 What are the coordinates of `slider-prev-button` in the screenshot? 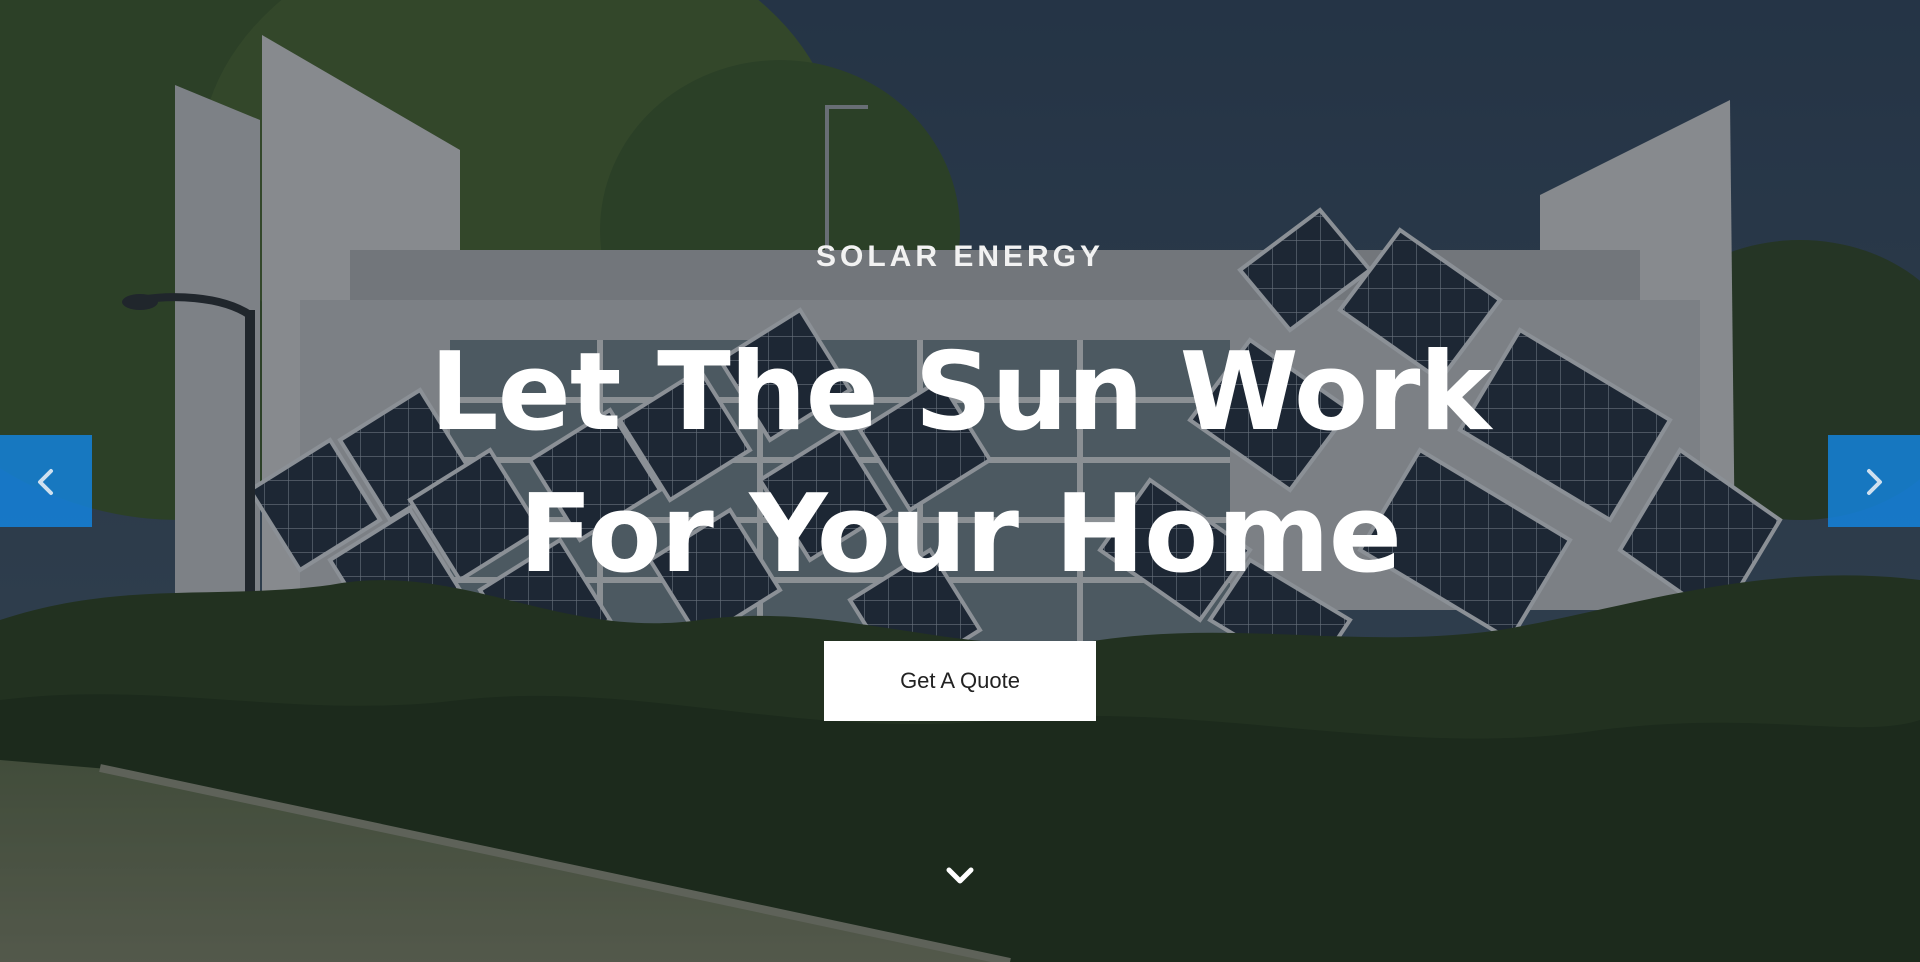 It's located at (46, 481).